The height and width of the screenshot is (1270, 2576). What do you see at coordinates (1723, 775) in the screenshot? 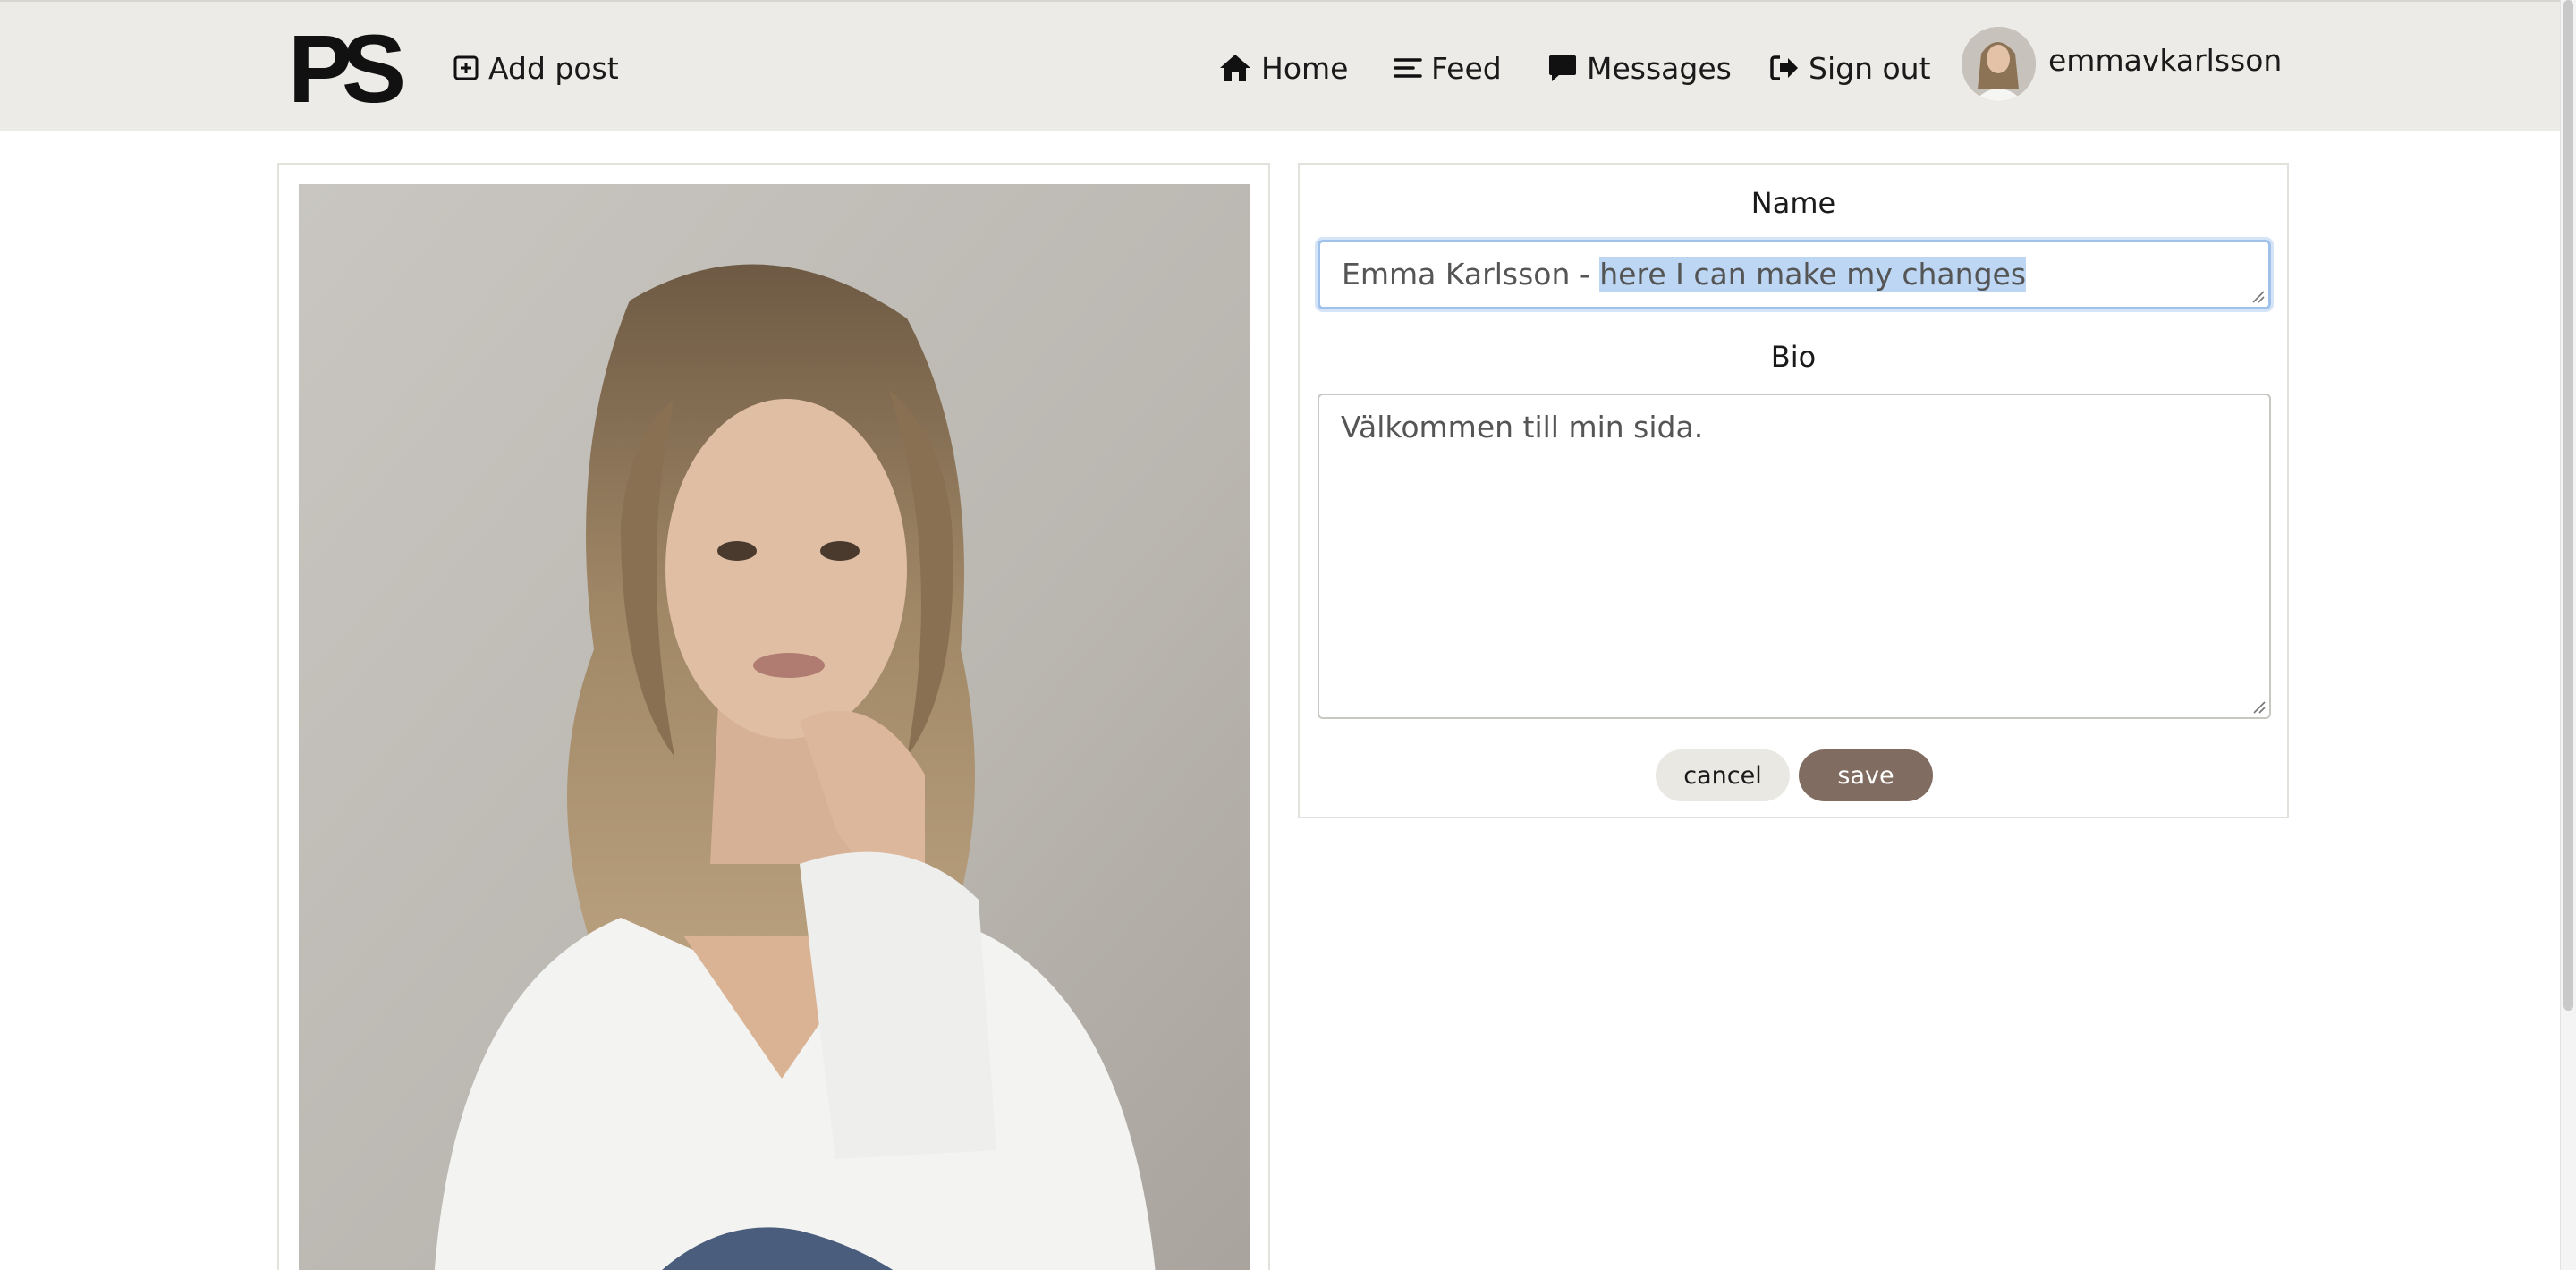
I see `cancel-button: cancel` at bounding box center [1723, 775].